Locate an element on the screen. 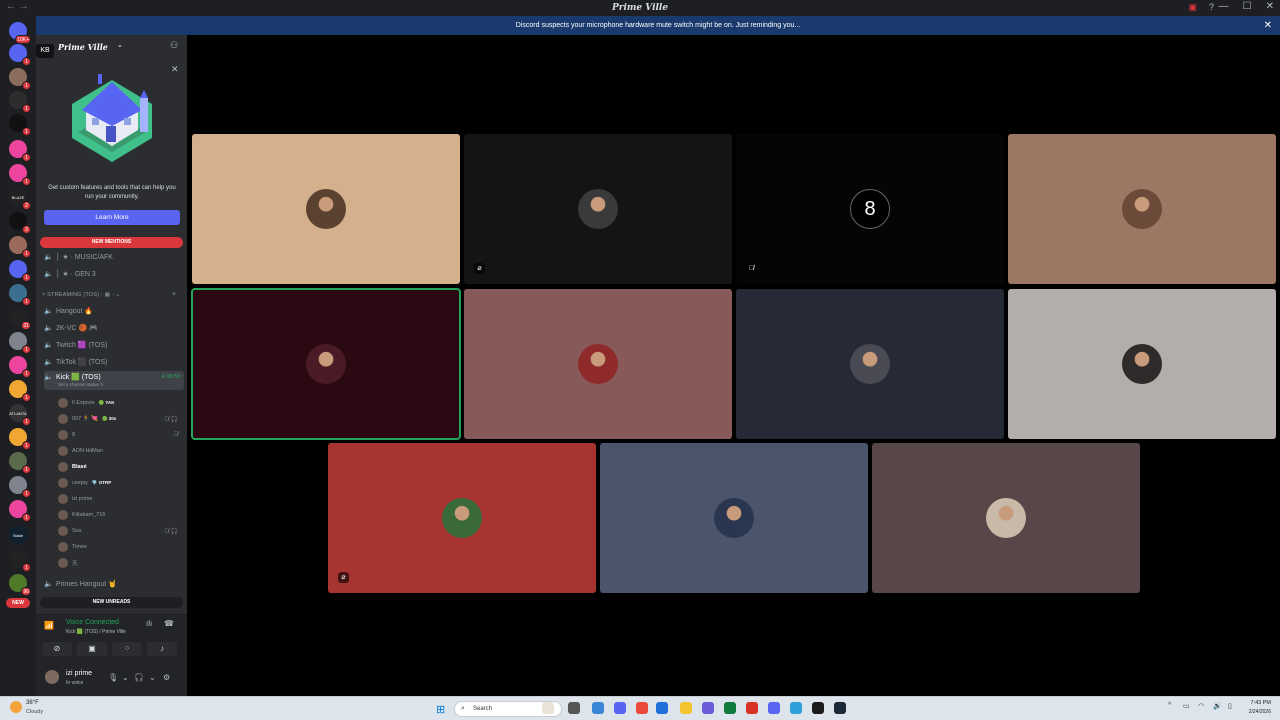 The width and height of the screenshot is (1280, 720). maximize-button: ☐ is located at coordinates (1247, 6).